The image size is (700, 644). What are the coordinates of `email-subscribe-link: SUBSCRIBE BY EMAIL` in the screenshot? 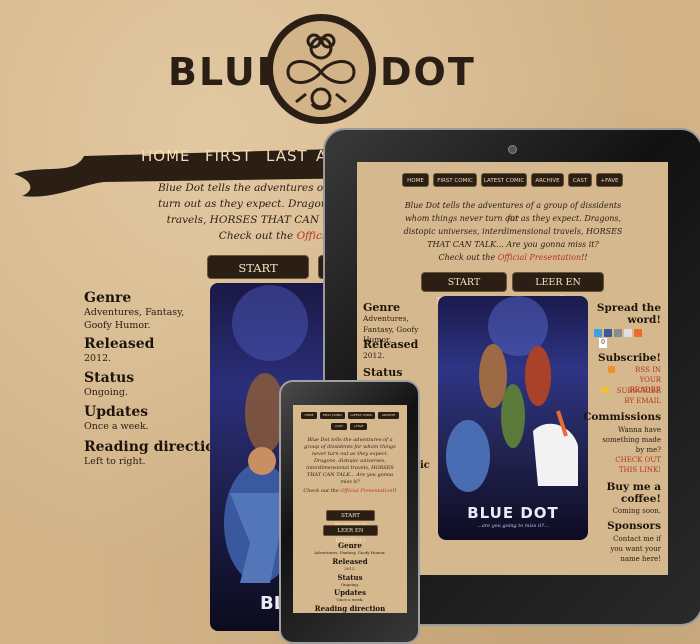 It's located at (634, 396).